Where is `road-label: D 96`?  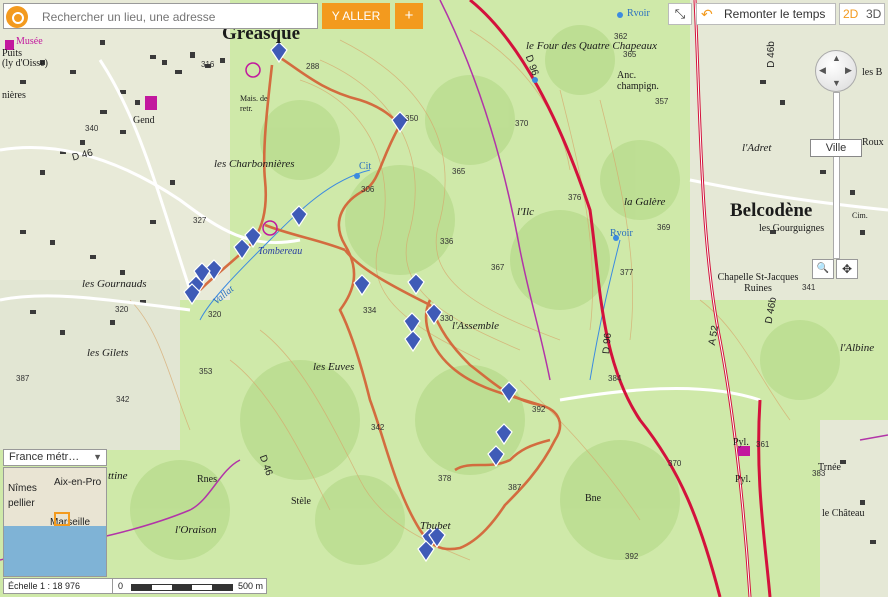
road-label: D 96 is located at coordinates (607, 343).